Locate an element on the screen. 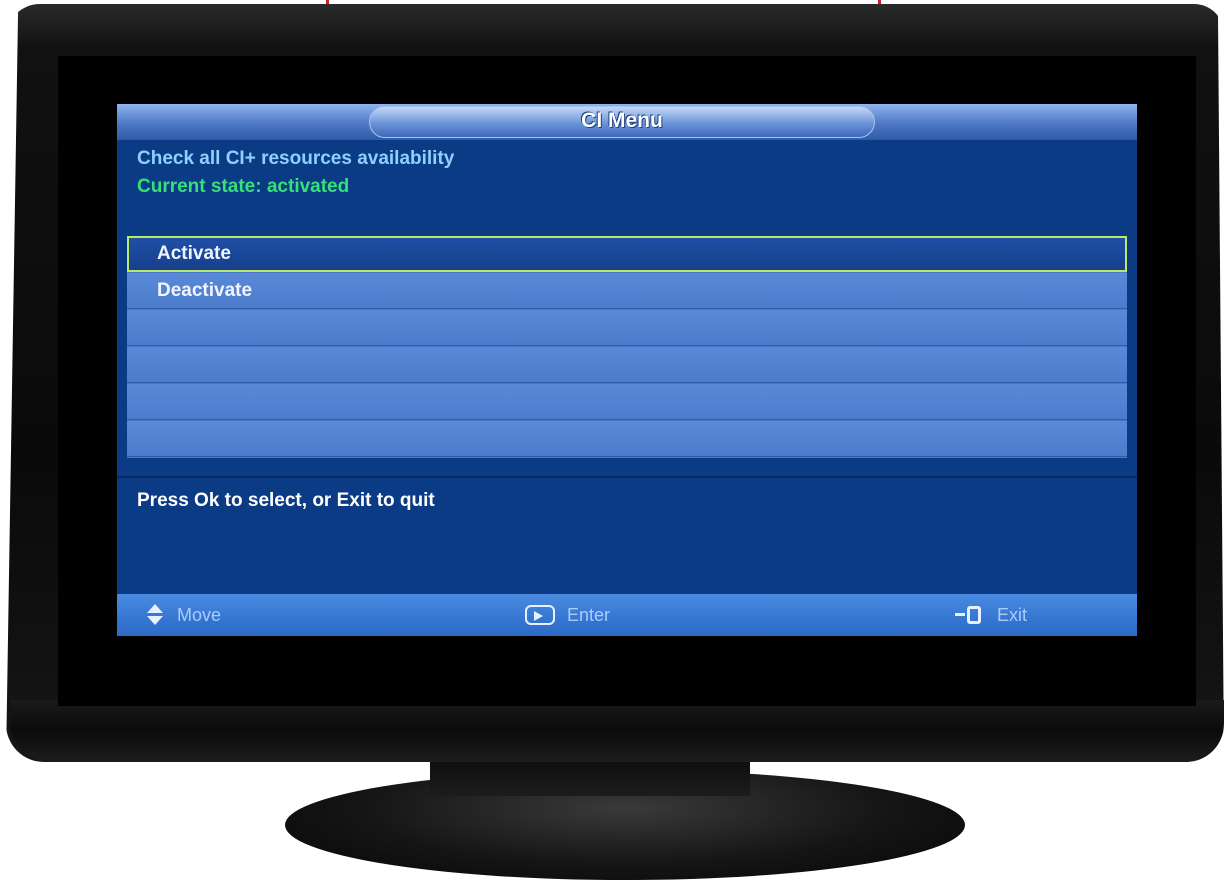 Image resolution: width=1224 pixels, height=882 pixels. footer-enter: Enter is located at coordinates (567, 615).